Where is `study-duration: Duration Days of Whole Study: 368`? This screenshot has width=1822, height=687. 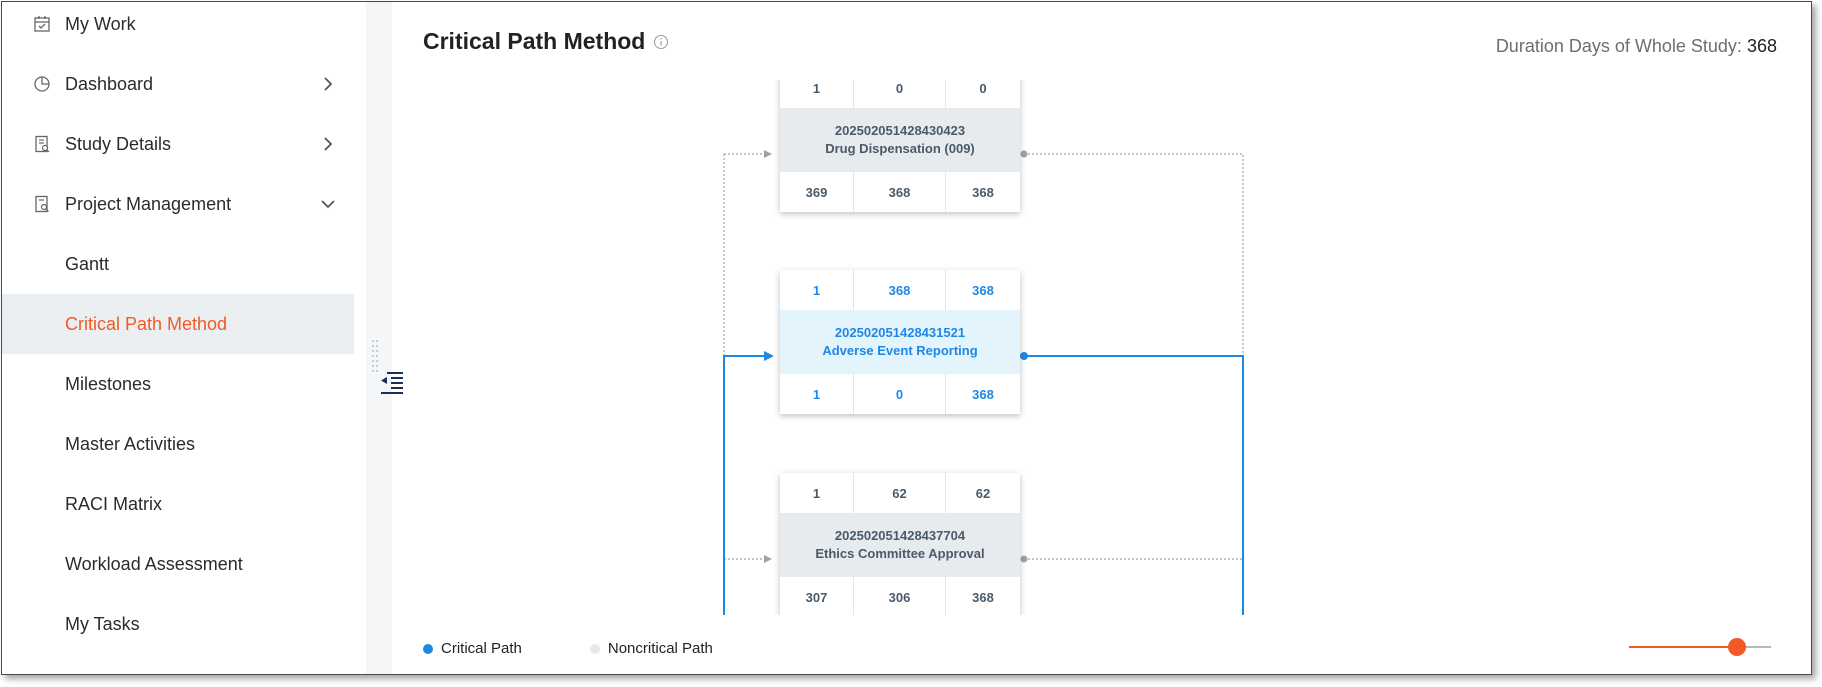 study-duration: Duration Days of Whole Study: 368 is located at coordinates (1636, 46).